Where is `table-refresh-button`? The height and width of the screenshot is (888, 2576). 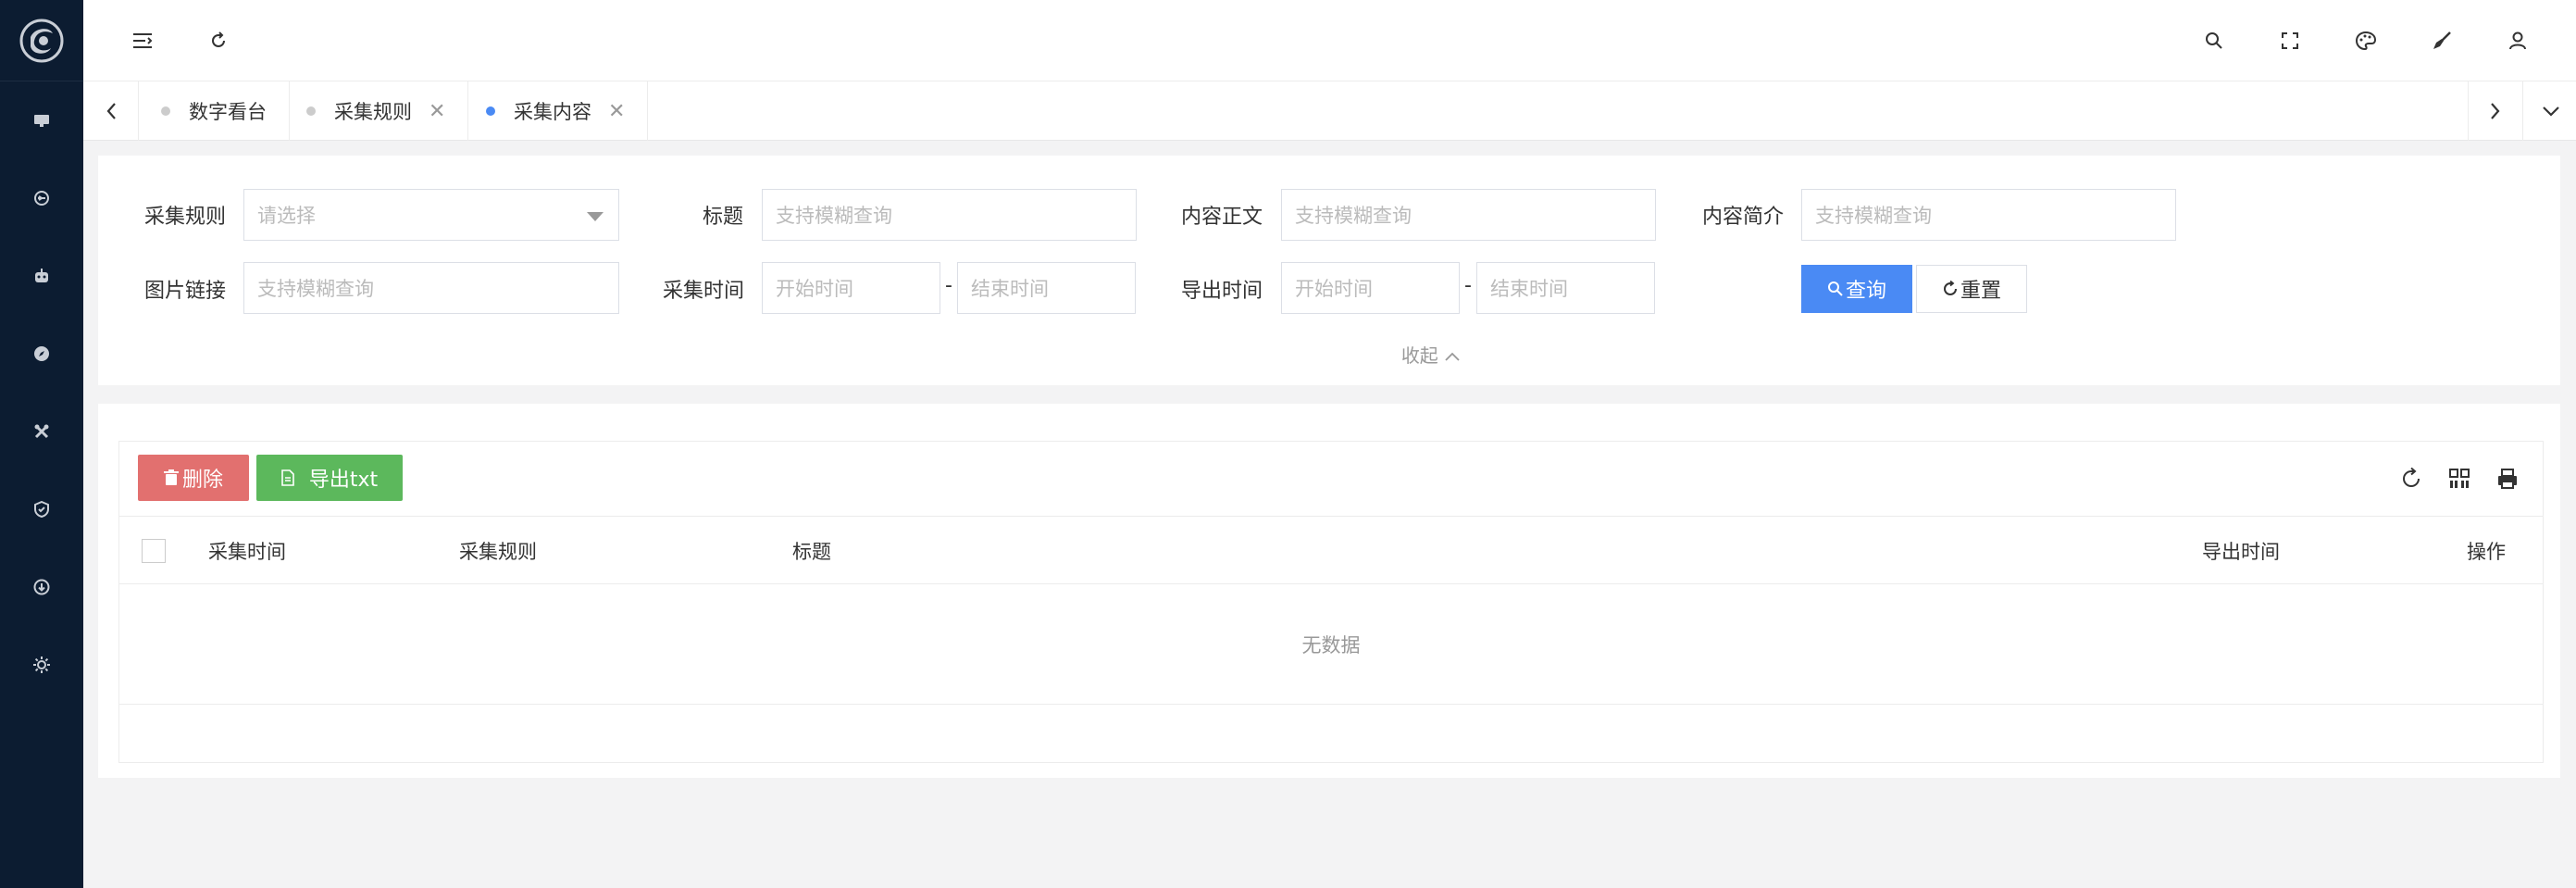
table-refresh-button is located at coordinates (2411, 478).